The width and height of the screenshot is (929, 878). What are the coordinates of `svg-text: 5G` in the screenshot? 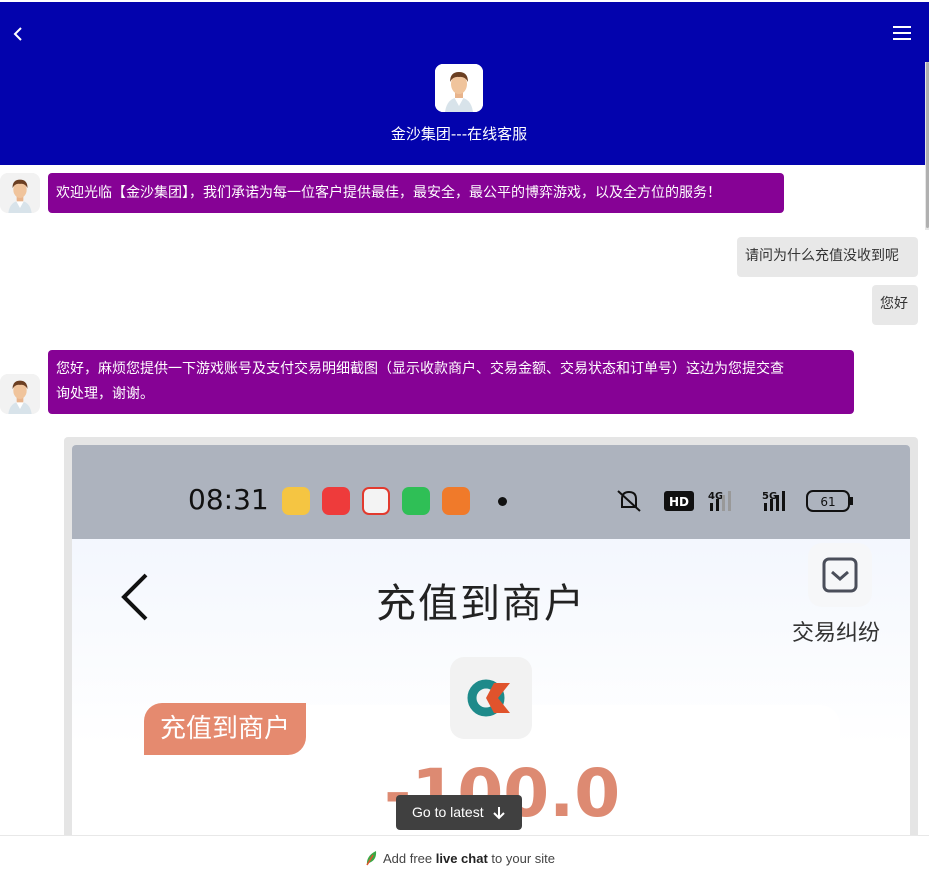 It's located at (769, 496).